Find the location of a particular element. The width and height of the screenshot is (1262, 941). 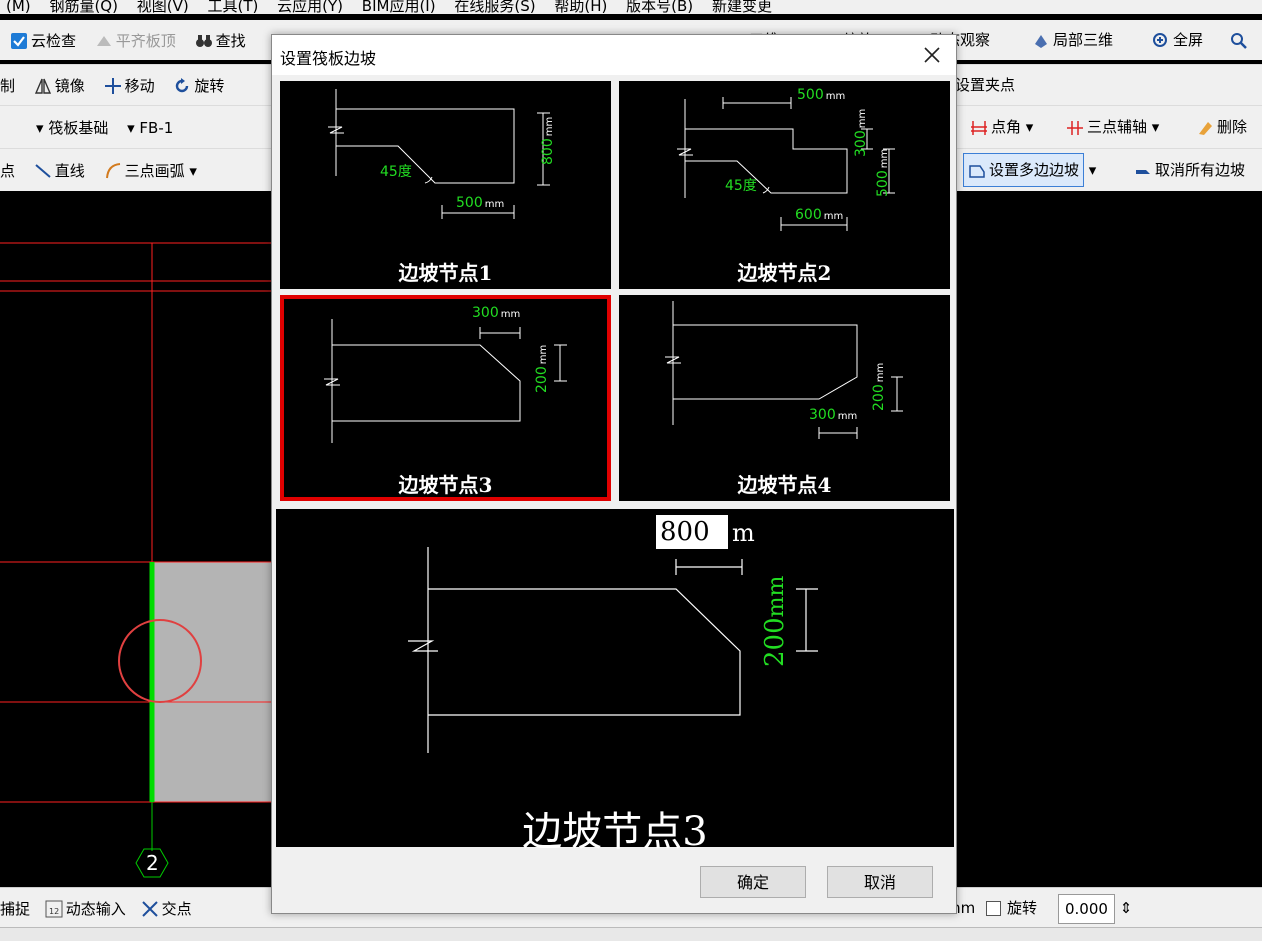

rotate-button: 旋转 is located at coordinates (198, 86).